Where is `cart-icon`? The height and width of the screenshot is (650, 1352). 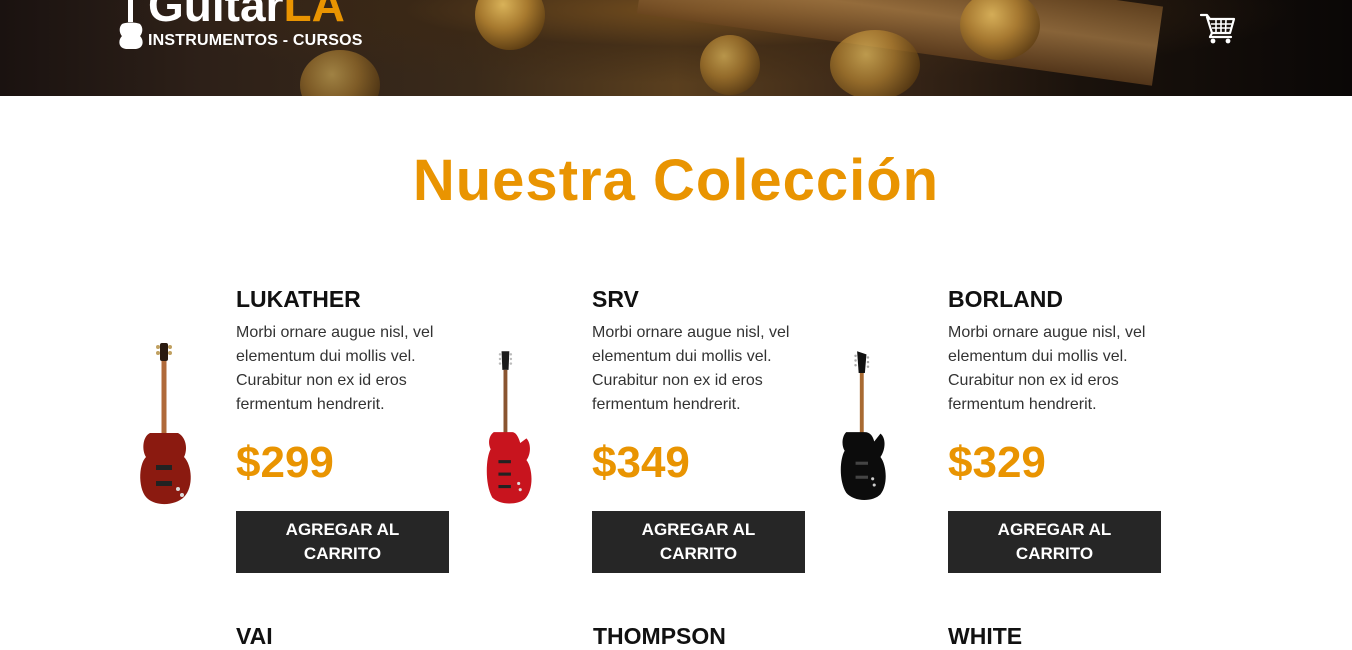 cart-icon is located at coordinates (1218, 28).